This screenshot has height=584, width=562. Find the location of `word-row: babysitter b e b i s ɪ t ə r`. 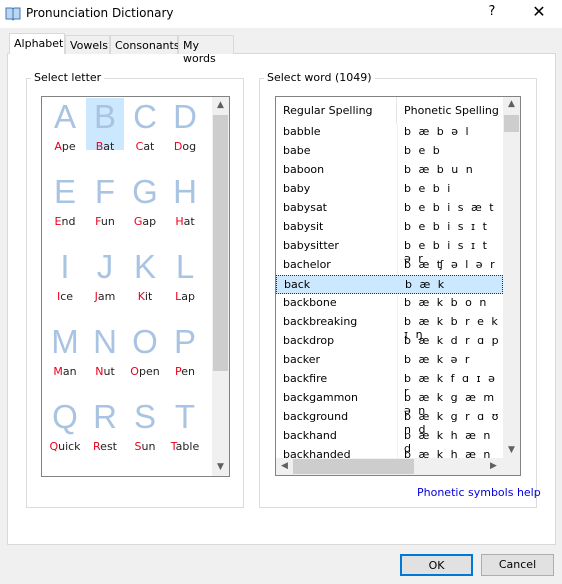

word-row: babysitter b e b i s ɪ t ə r is located at coordinates (389, 251).